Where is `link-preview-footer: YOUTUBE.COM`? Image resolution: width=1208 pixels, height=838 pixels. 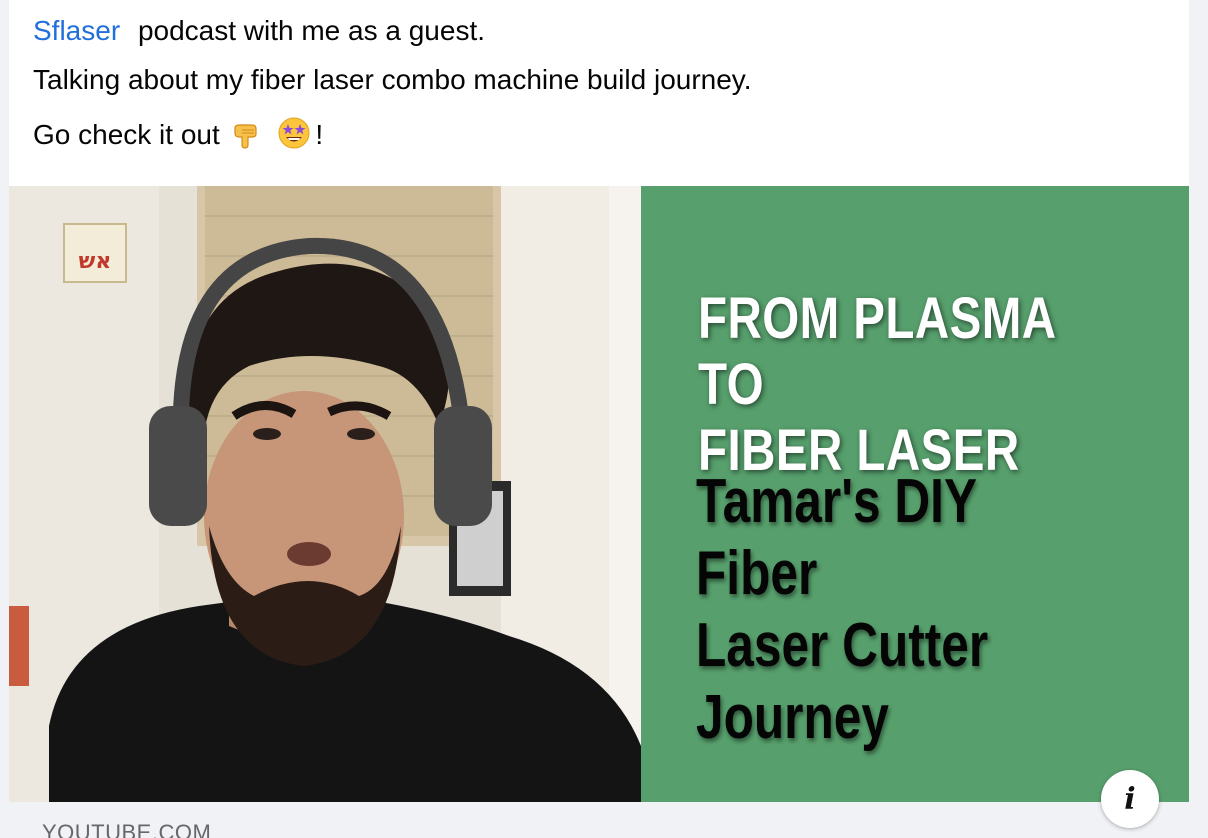 link-preview-footer: YOUTUBE.COM is located at coordinates (599, 820).